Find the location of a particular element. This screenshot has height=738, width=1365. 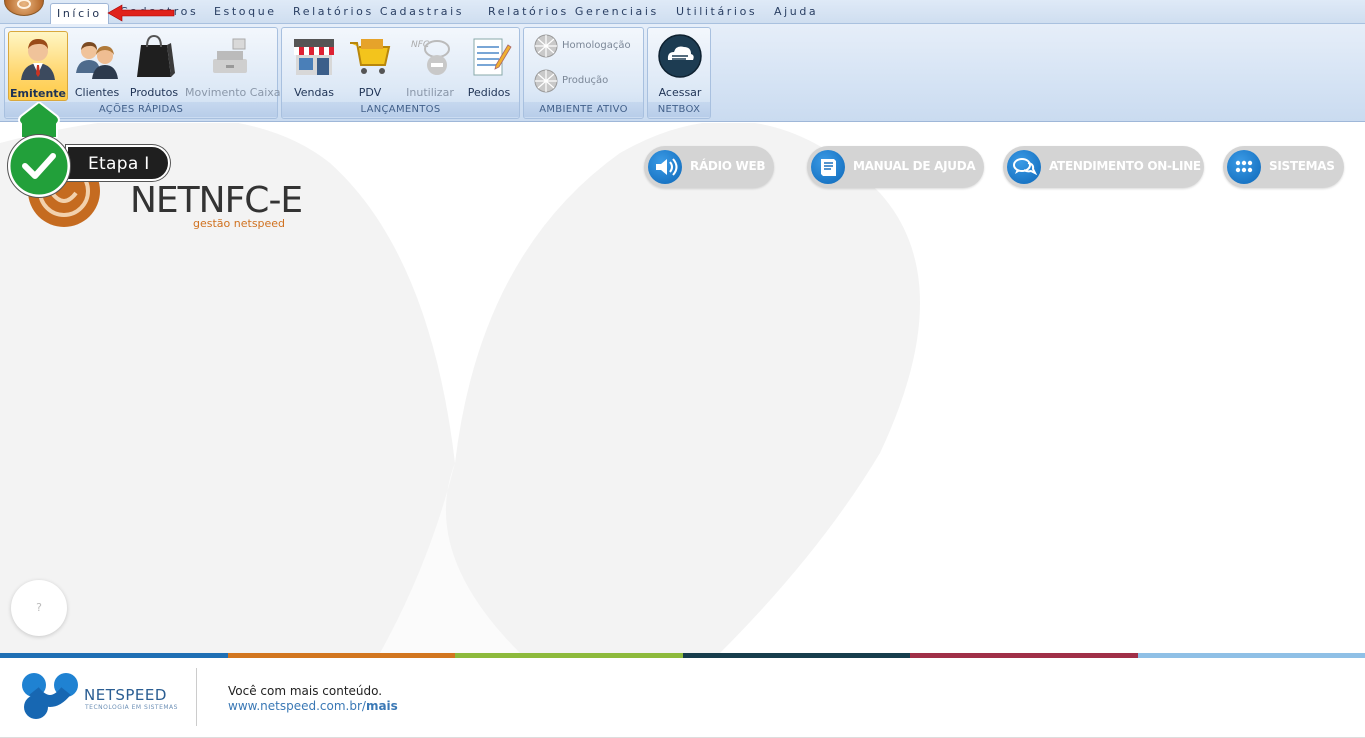

vendas-label: Vendas is located at coordinates (314, 92).